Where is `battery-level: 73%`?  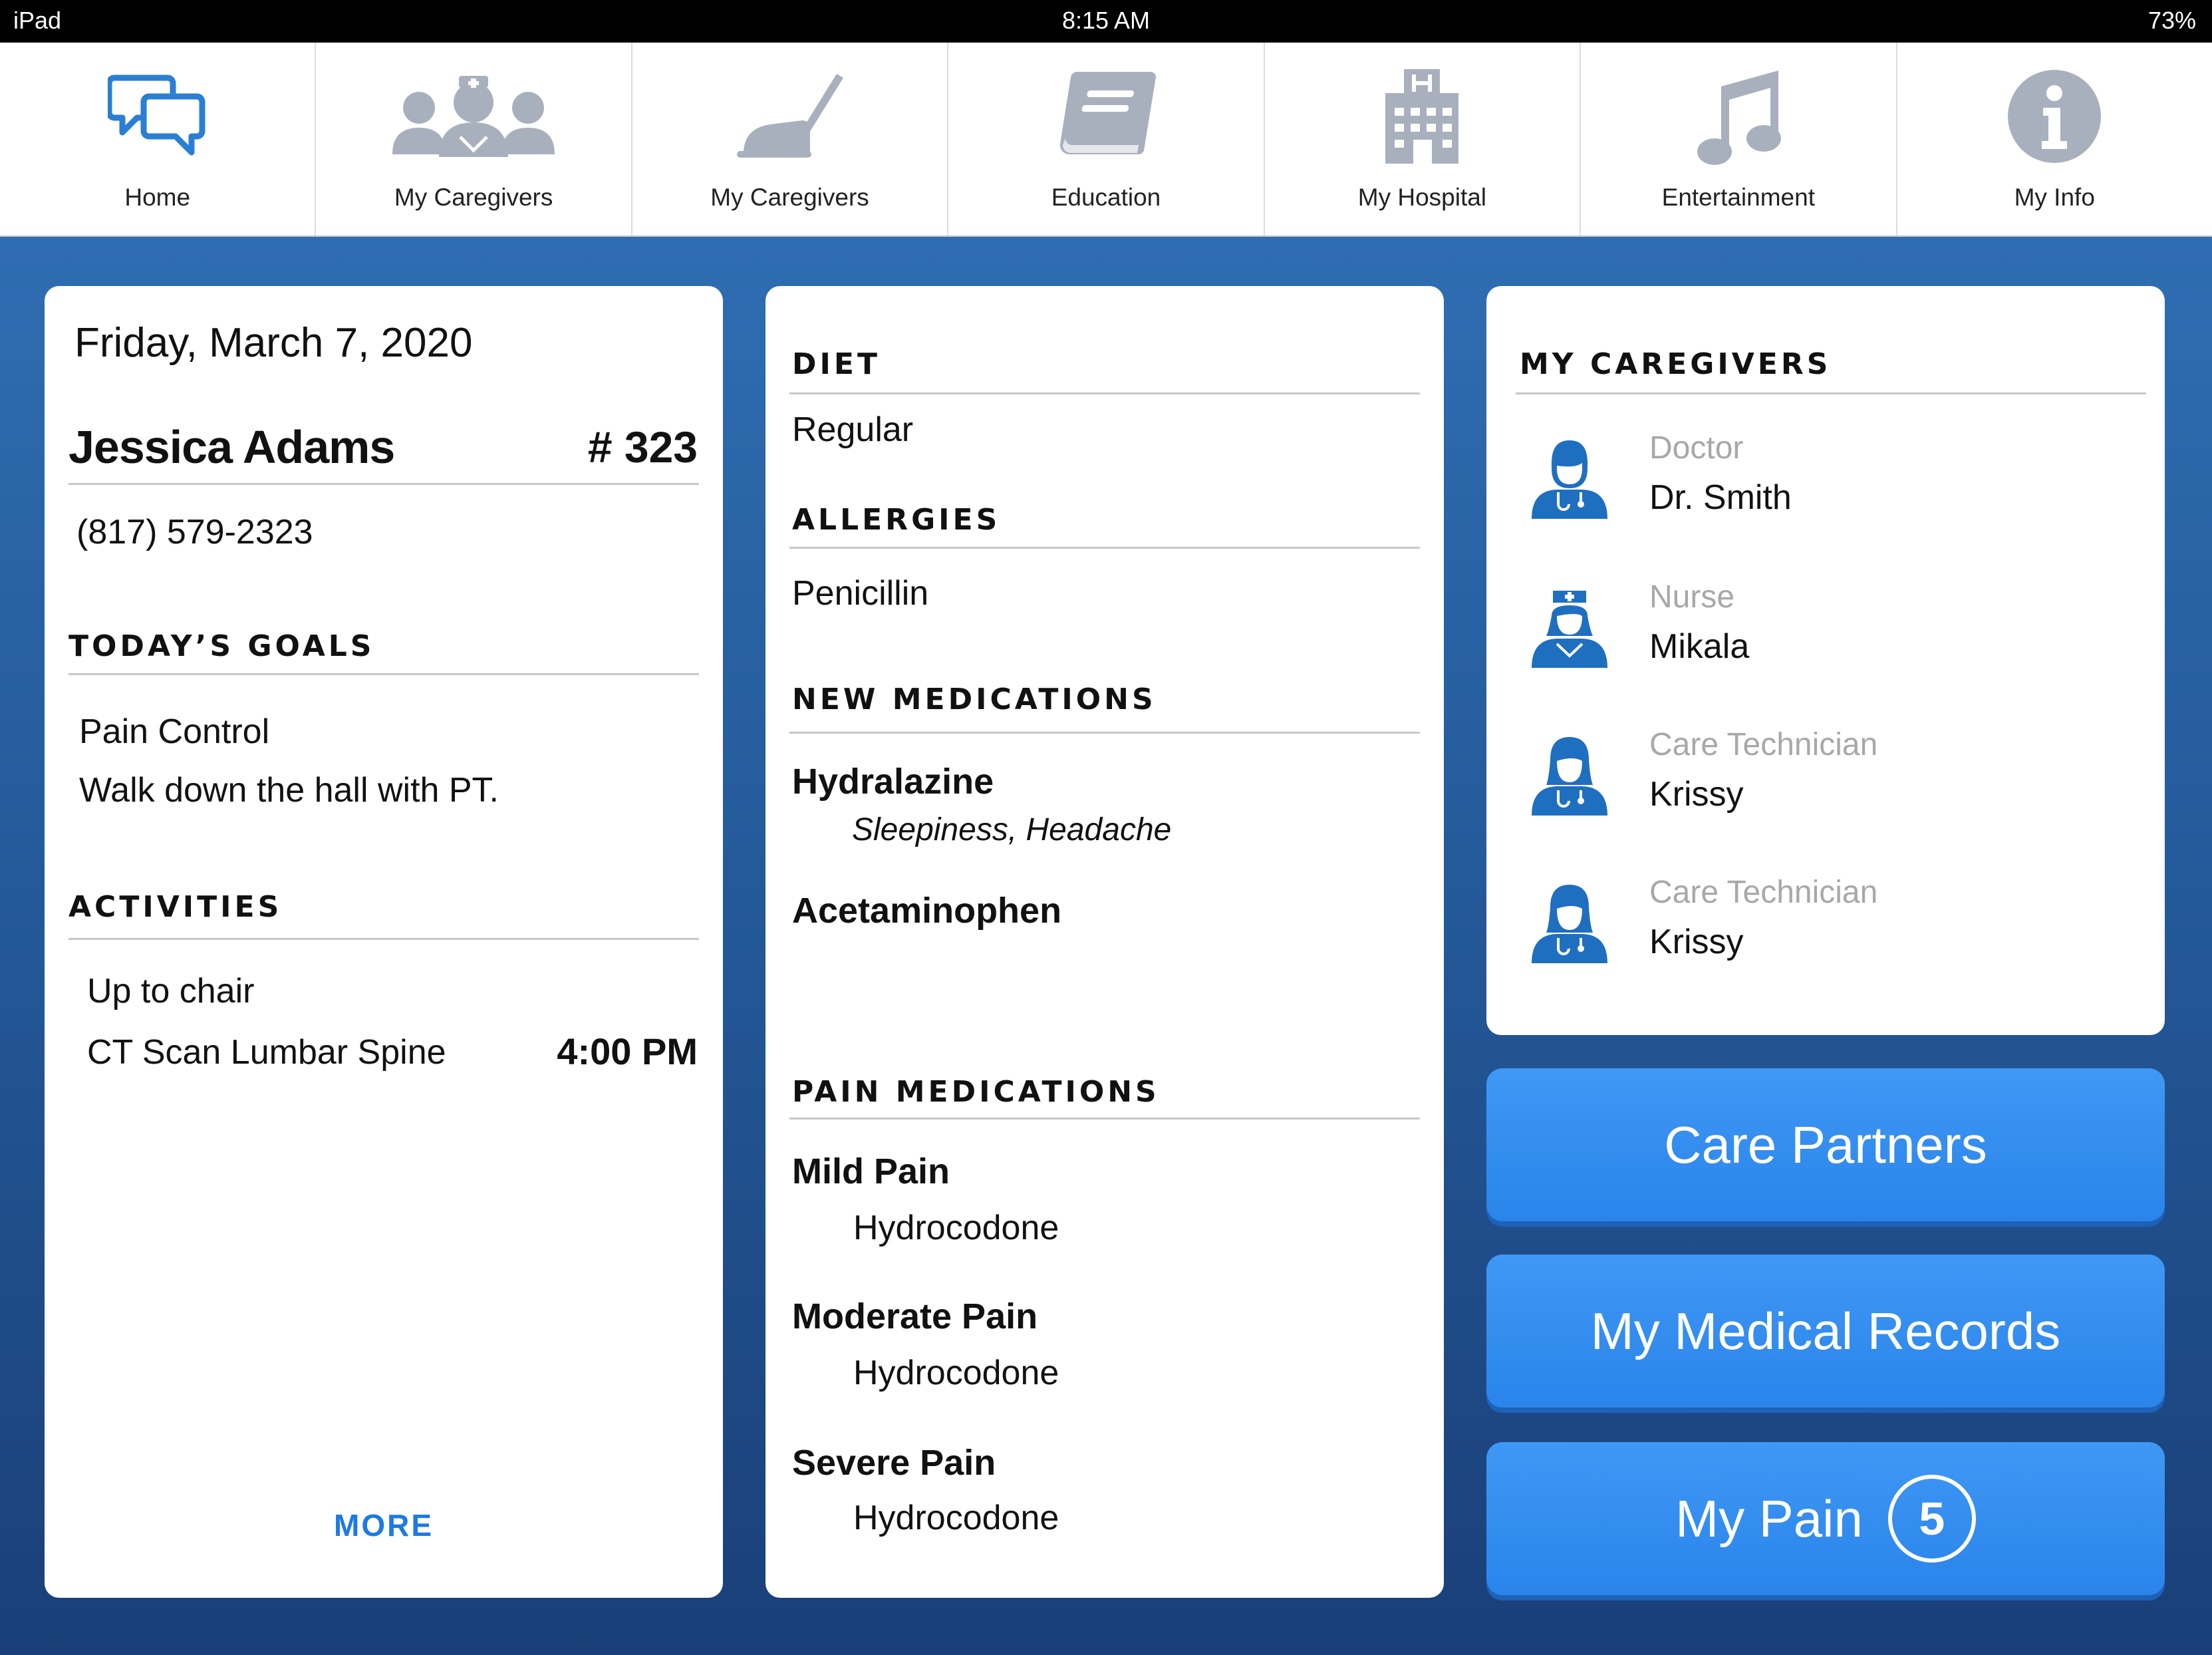 battery-level: 73% is located at coordinates (2172, 21).